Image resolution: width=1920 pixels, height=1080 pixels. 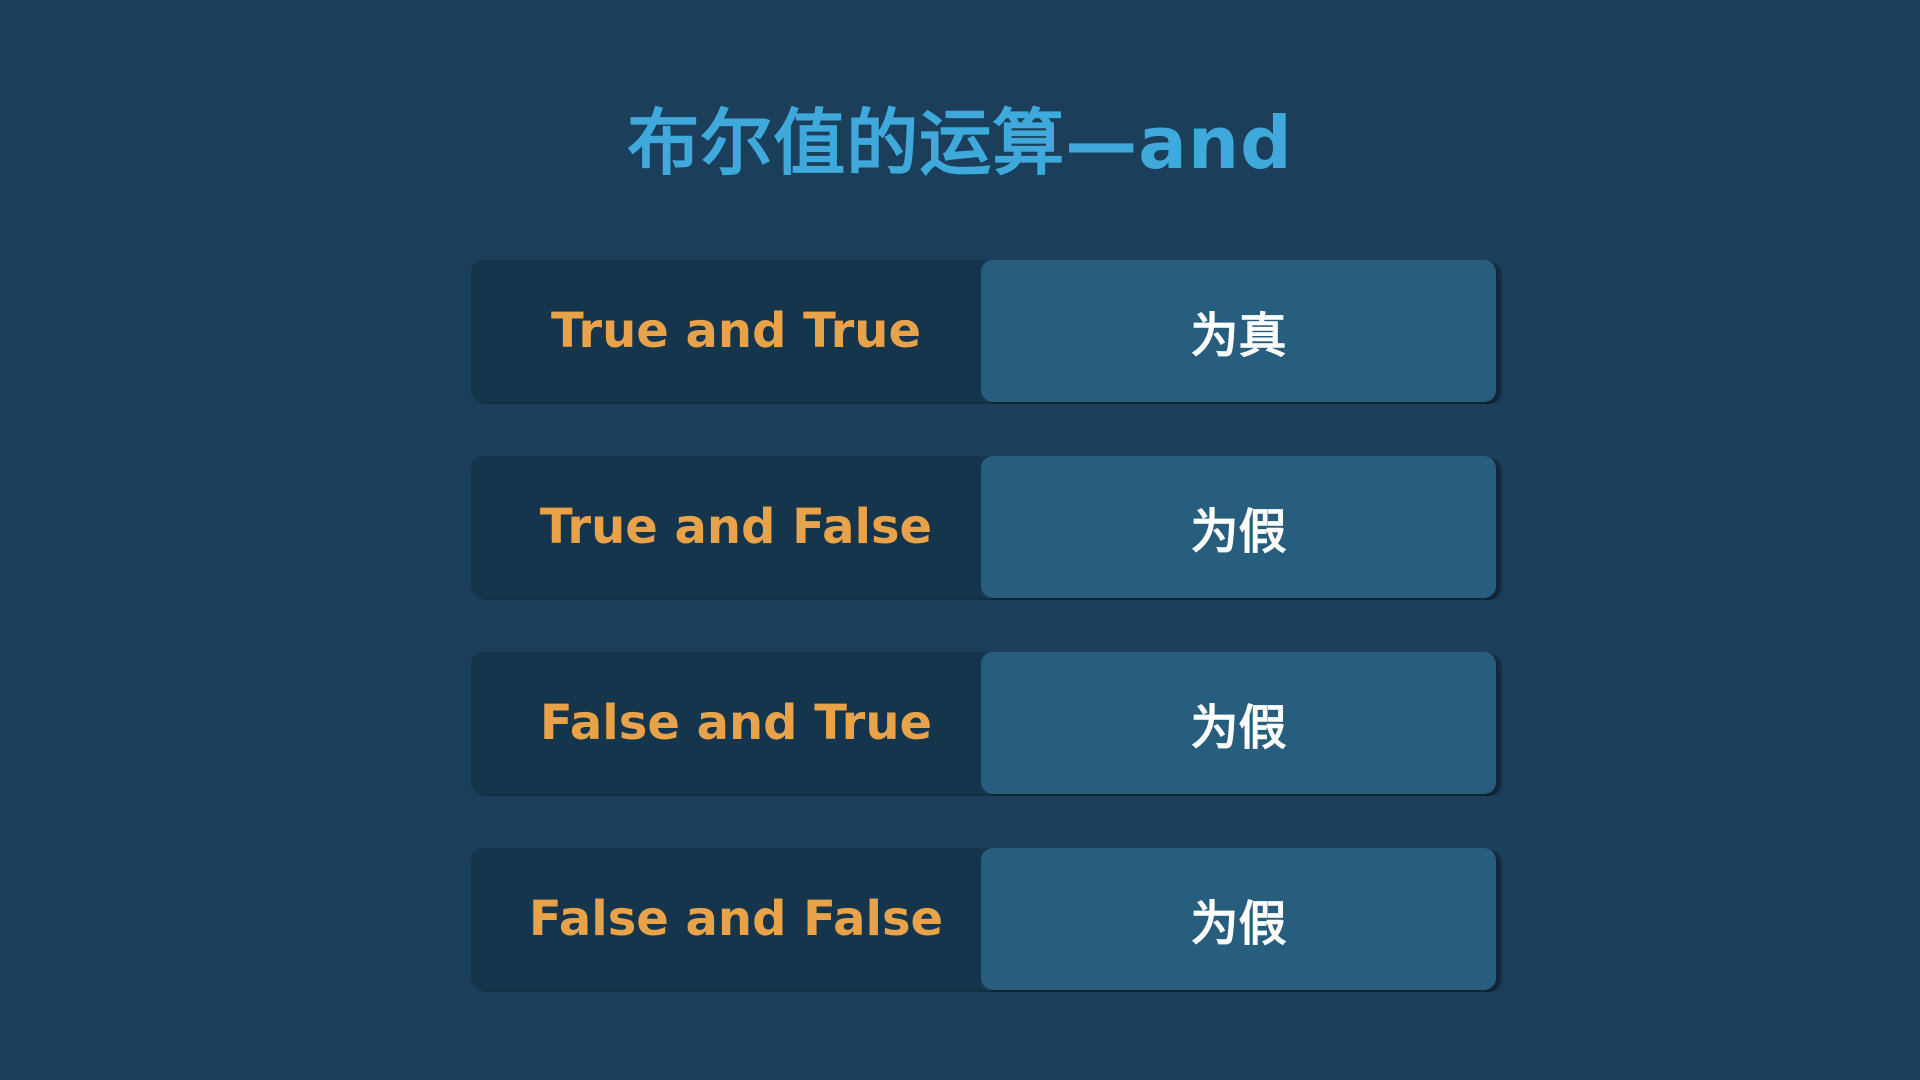 I want to click on table-row: True and False 为假, so click(x=985, y=527).